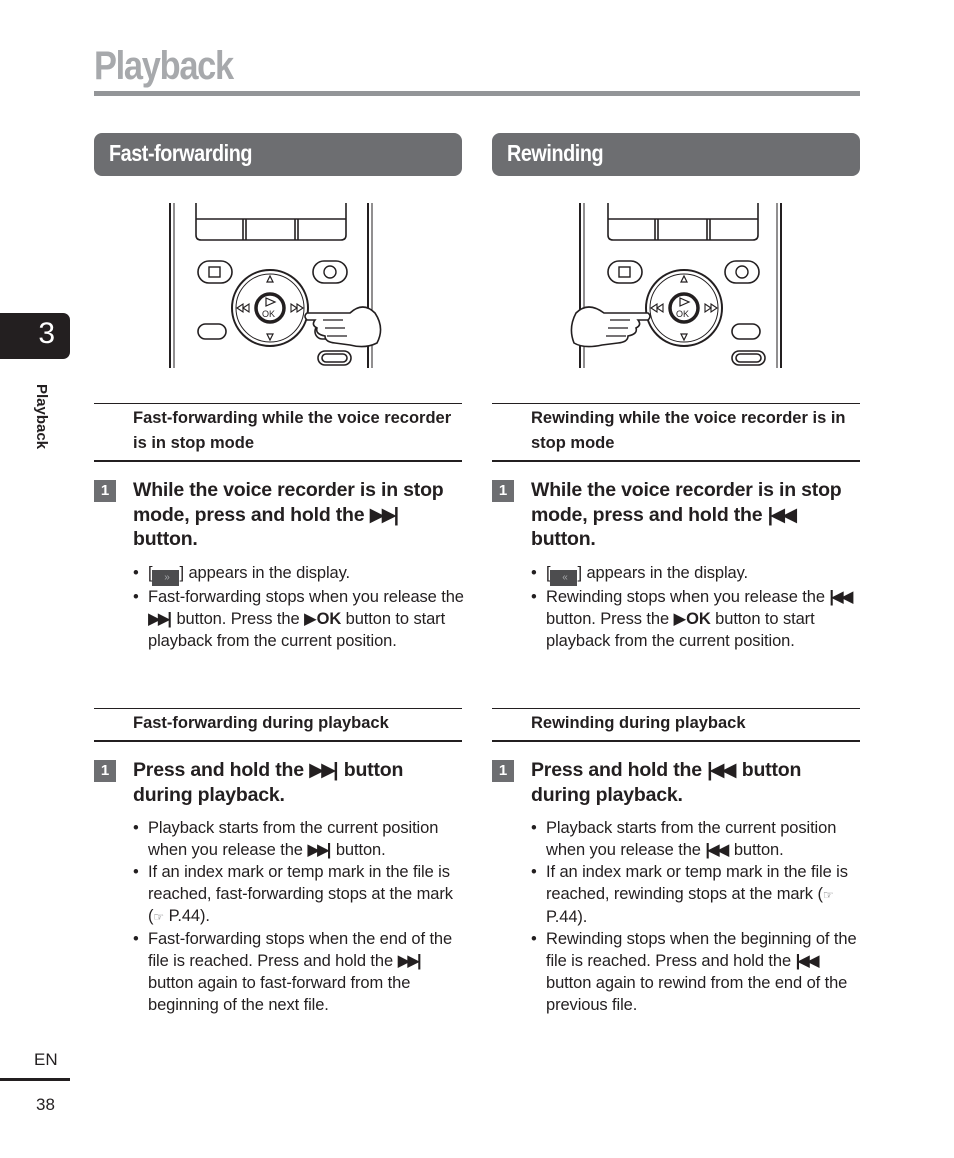 The image size is (954, 1158). What do you see at coordinates (278, 725) in the screenshot?
I see `subhead-ff-during-playback: Fast-forwarding during playback` at bounding box center [278, 725].